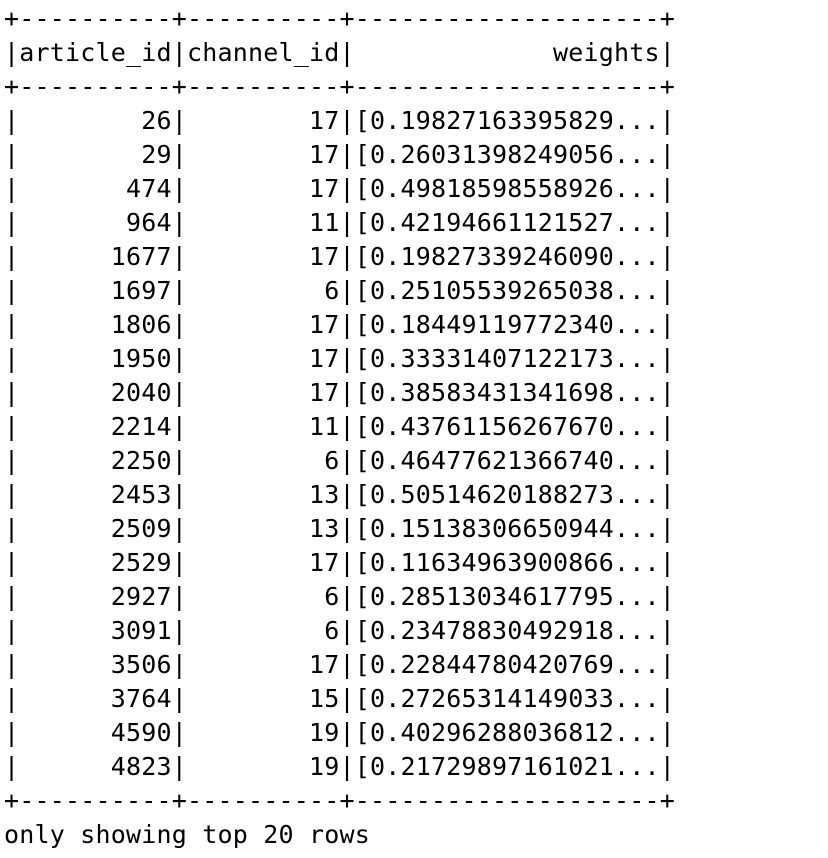 Image resolution: width=828 pixels, height=858 pixels. What do you see at coordinates (340, 324) in the screenshot?
I see `table-row: | 1806| 17|[0.18449119772340...|` at bounding box center [340, 324].